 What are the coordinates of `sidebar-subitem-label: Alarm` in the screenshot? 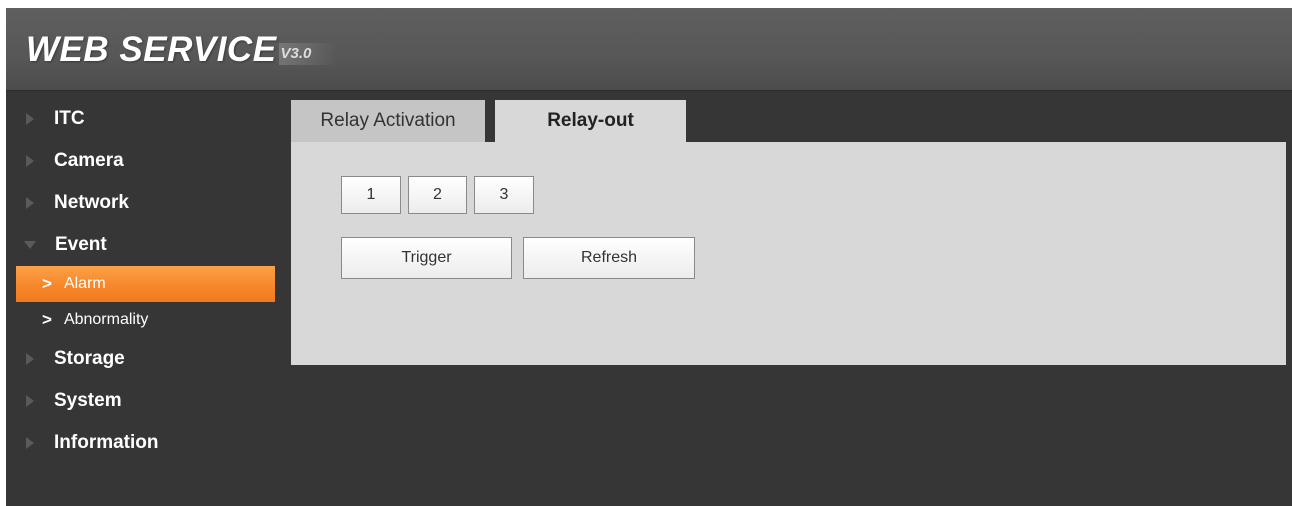 It's located at (84, 283).